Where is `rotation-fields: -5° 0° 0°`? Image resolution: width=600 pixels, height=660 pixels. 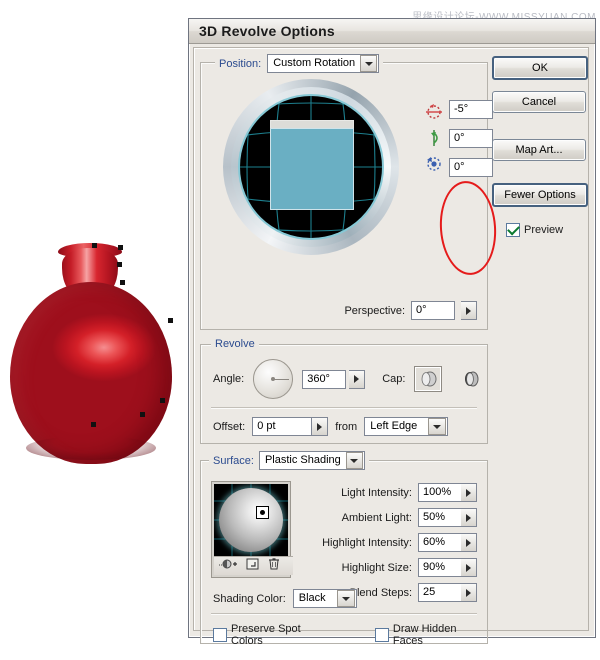
rotation-fields: -5° 0° 0° is located at coordinates (471, 142).